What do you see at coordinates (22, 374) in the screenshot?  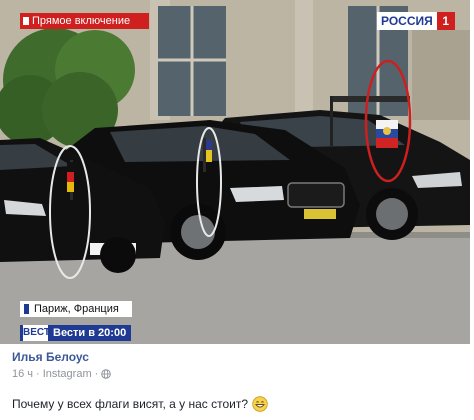 I see `post-time: 16 ч` at bounding box center [22, 374].